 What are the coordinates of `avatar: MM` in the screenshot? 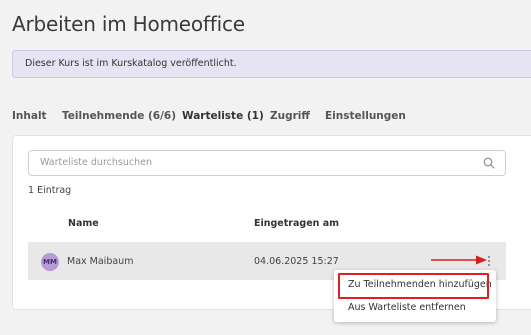 It's located at (50, 262).